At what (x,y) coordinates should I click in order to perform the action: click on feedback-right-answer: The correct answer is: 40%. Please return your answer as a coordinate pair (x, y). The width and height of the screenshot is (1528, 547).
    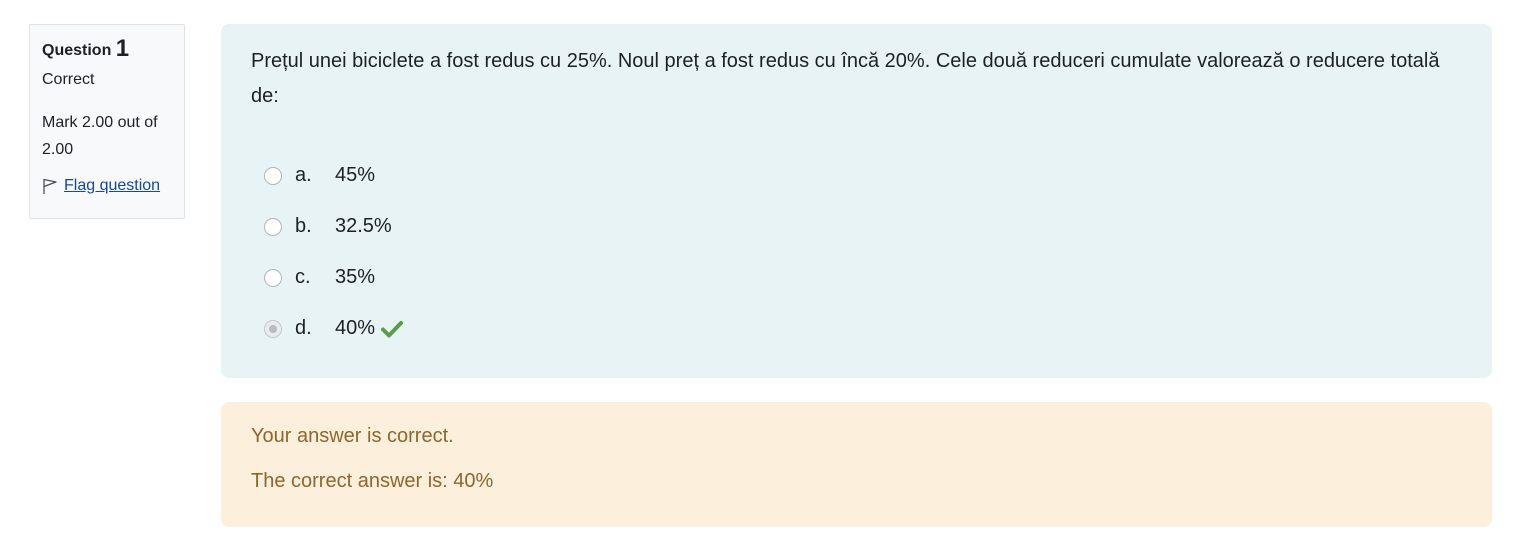
    Looking at the image, I should click on (372, 481).